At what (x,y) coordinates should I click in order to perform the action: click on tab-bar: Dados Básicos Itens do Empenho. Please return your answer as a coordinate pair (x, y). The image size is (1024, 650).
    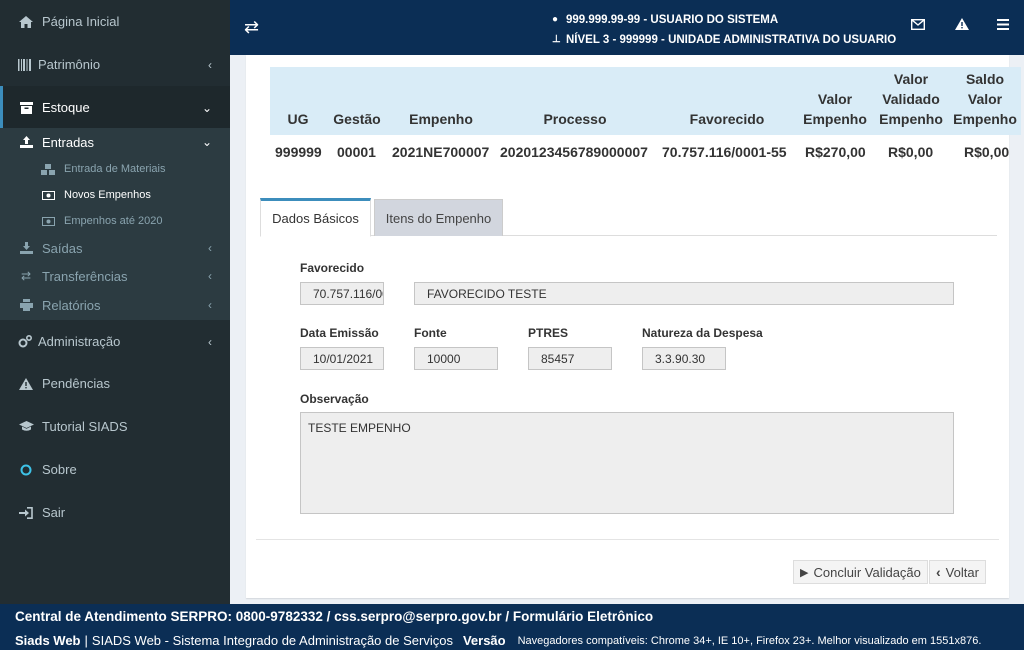
    Looking at the image, I should click on (628, 217).